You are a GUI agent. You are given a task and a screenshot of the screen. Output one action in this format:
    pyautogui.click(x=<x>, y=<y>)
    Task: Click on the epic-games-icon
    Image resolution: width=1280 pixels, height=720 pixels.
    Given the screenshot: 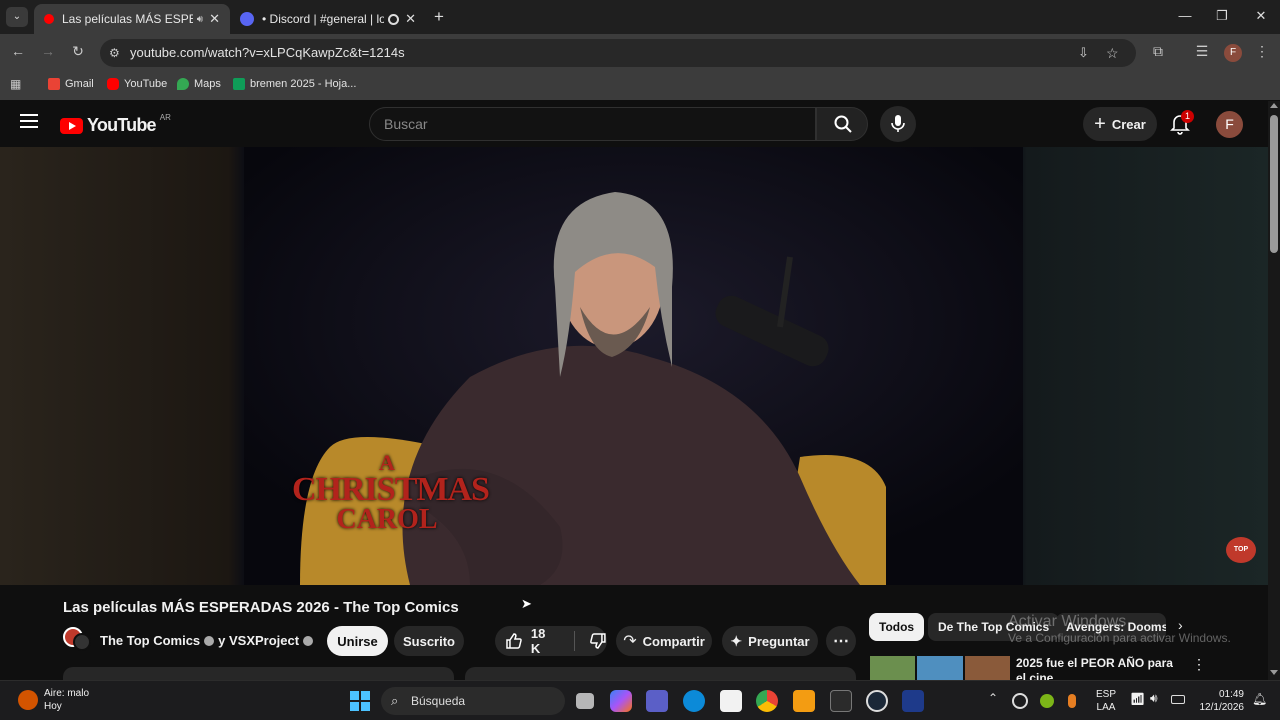 What is the action you would take?
    pyautogui.click(x=841, y=701)
    